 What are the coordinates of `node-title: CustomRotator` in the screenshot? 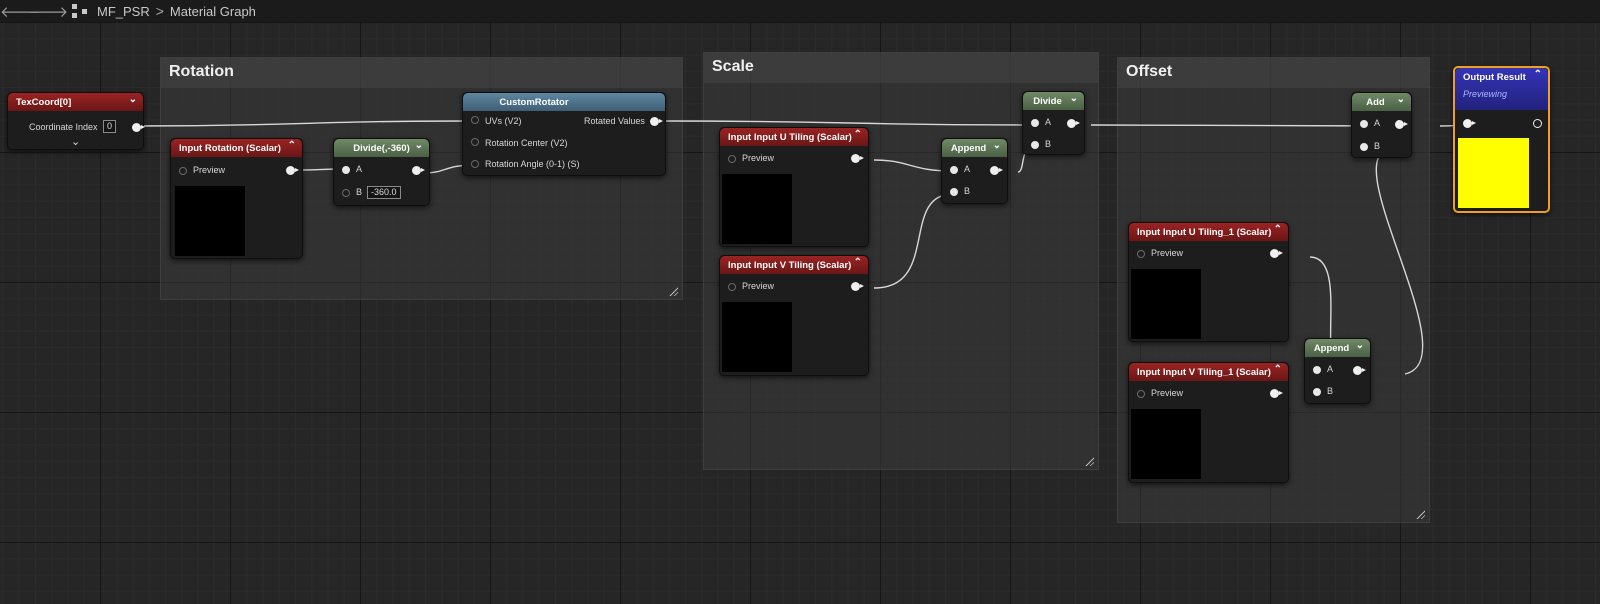 It's located at (534, 102).